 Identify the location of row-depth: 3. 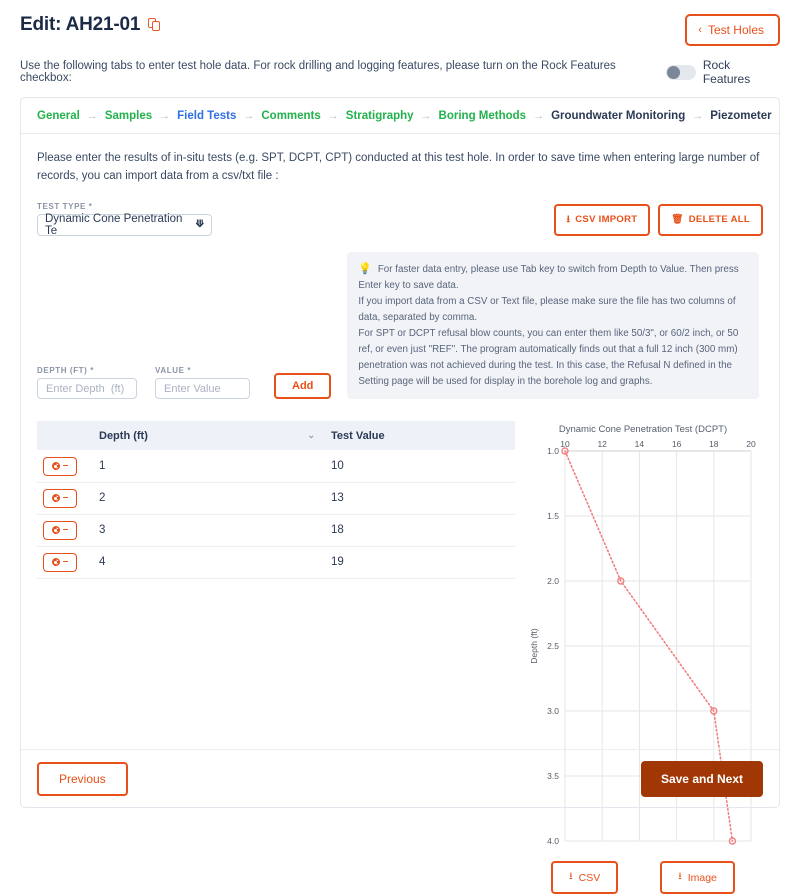
(205, 530).